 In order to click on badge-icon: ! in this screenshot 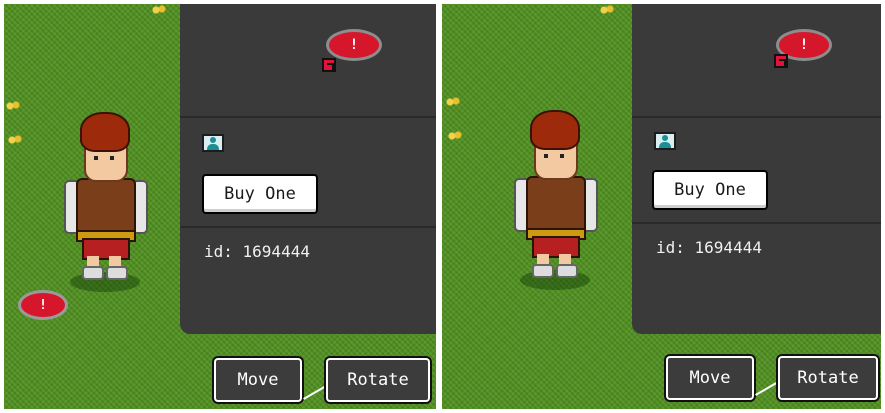, I will do `click(354, 45)`.